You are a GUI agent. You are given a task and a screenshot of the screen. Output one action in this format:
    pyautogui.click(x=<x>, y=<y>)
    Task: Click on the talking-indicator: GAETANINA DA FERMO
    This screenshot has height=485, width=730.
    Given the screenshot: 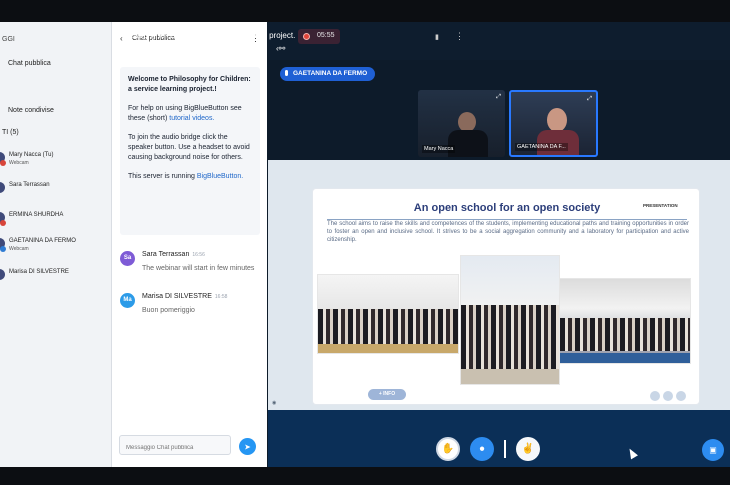 What is the action you would take?
    pyautogui.click(x=327, y=74)
    